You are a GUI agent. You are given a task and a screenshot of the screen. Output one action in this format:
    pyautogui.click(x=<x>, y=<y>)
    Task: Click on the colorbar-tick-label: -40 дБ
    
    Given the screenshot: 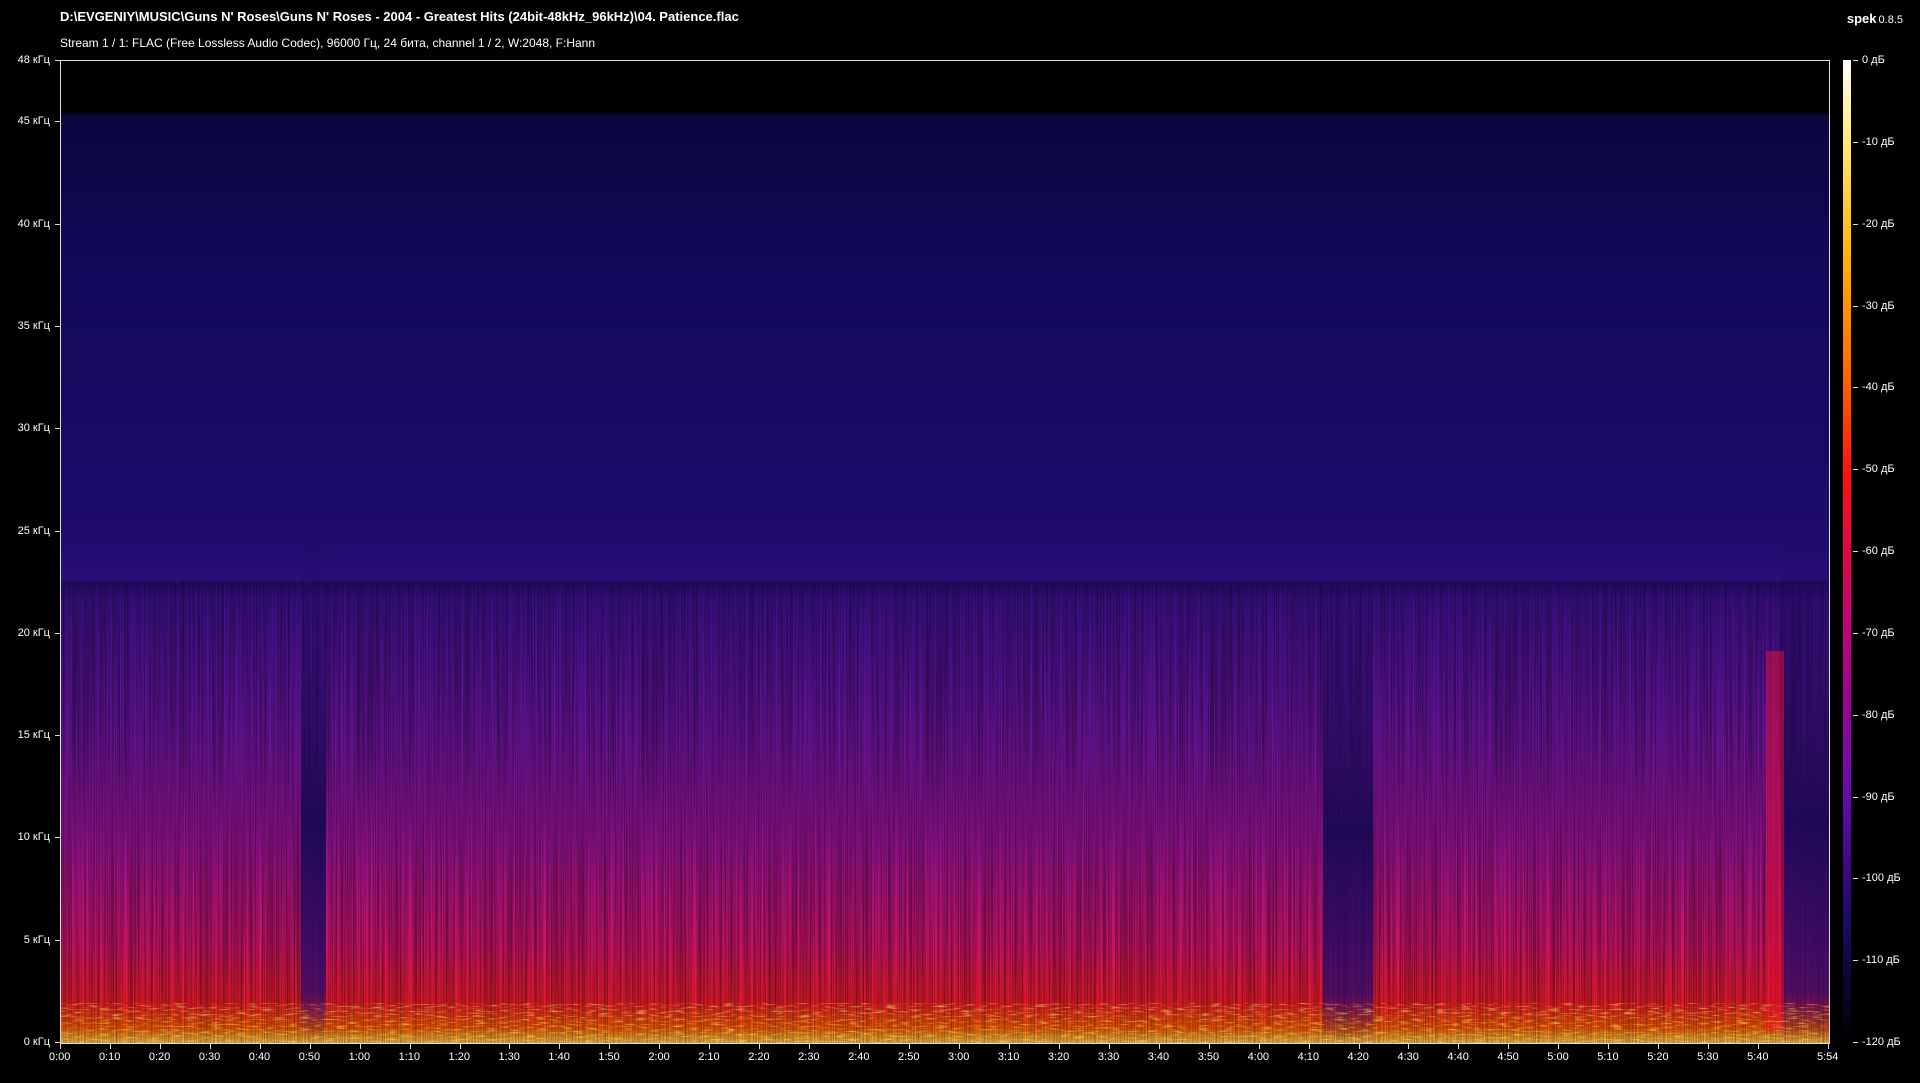 What is the action you would take?
    pyautogui.click(x=1878, y=387)
    